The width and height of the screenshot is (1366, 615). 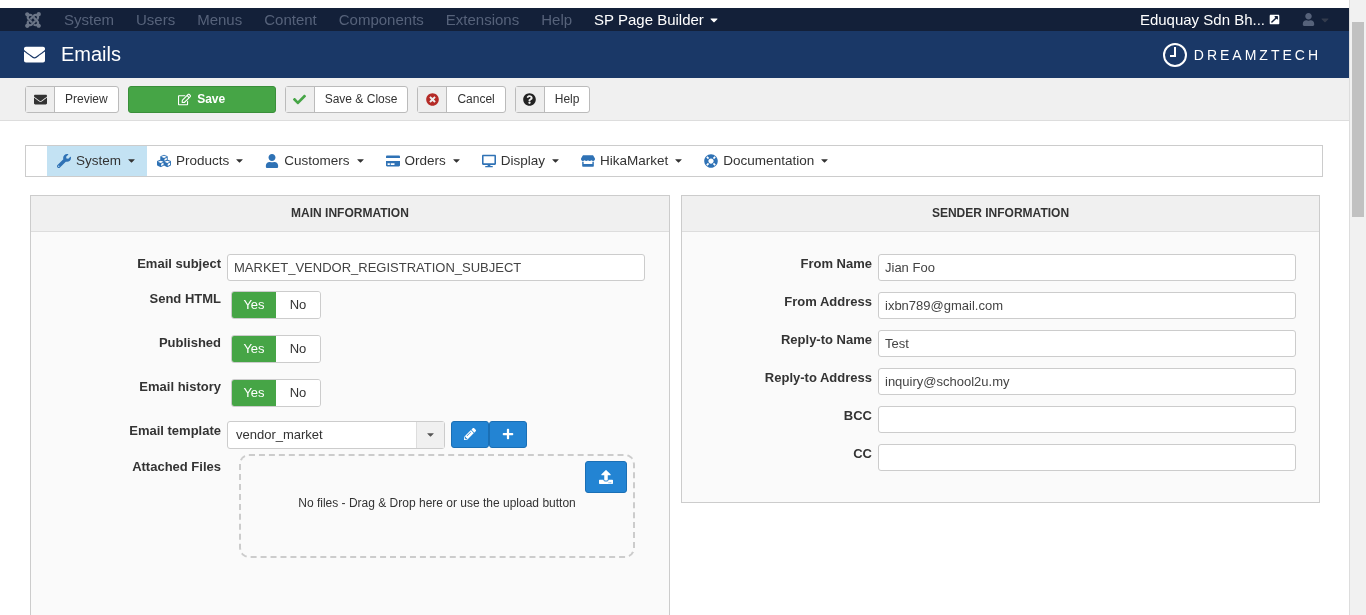 What do you see at coordinates (201, 161) in the screenshot?
I see `menu-item: Products` at bounding box center [201, 161].